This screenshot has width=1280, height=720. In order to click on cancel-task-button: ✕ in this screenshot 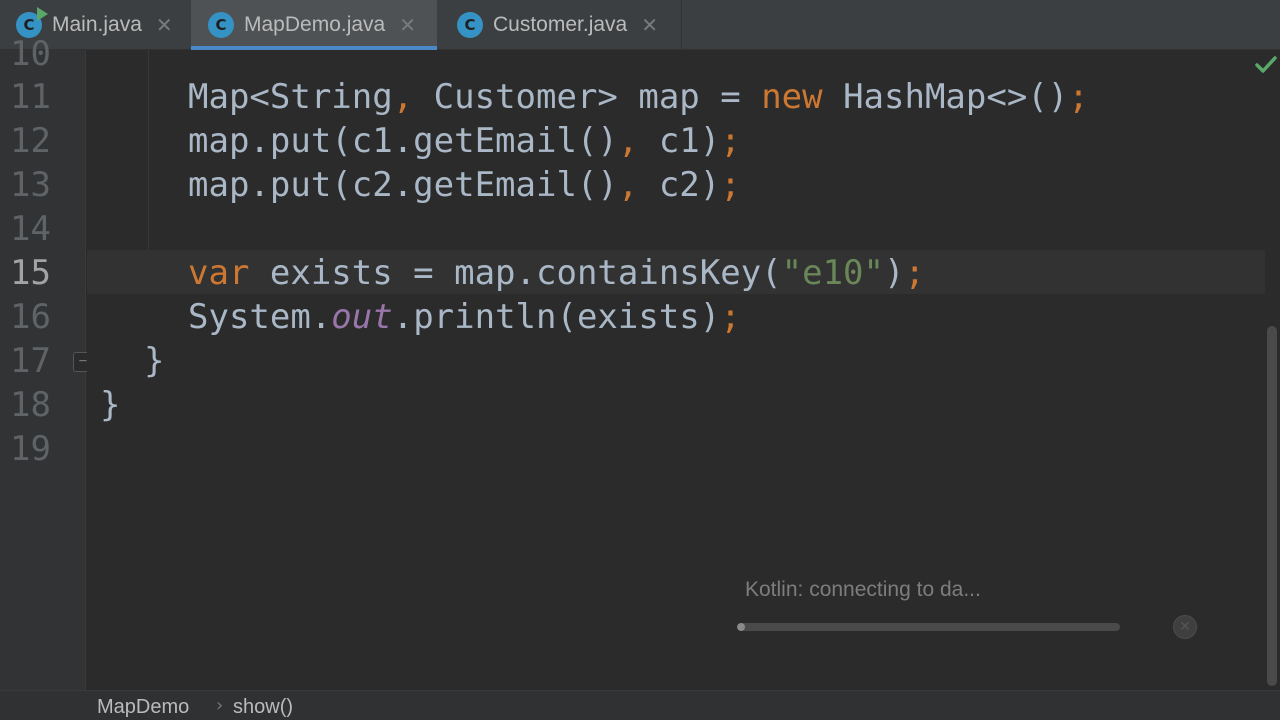, I will do `click(1185, 627)`.